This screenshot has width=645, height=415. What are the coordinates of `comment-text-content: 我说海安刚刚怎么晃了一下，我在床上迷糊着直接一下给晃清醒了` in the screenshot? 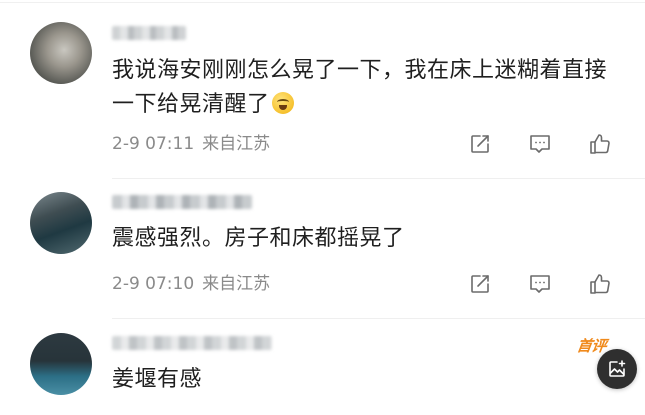 It's located at (360, 87).